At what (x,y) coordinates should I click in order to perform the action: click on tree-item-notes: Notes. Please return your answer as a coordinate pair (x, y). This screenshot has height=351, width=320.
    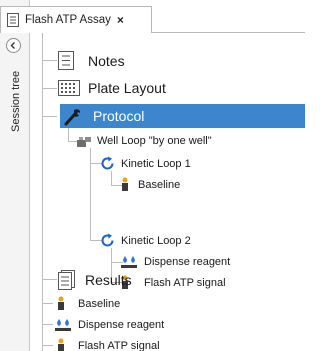
    Looking at the image, I should click on (91, 60).